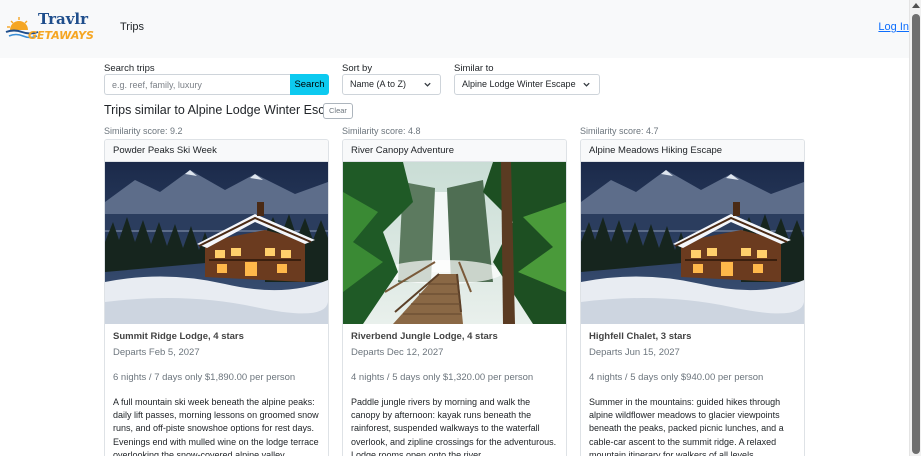 The width and height of the screenshot is (921, 456). What do you see at coordinates (692, 151) in the screenshot?
I see `trip-name: Alpine Meadows Hiking Escape` at bounding box center [692, 151].